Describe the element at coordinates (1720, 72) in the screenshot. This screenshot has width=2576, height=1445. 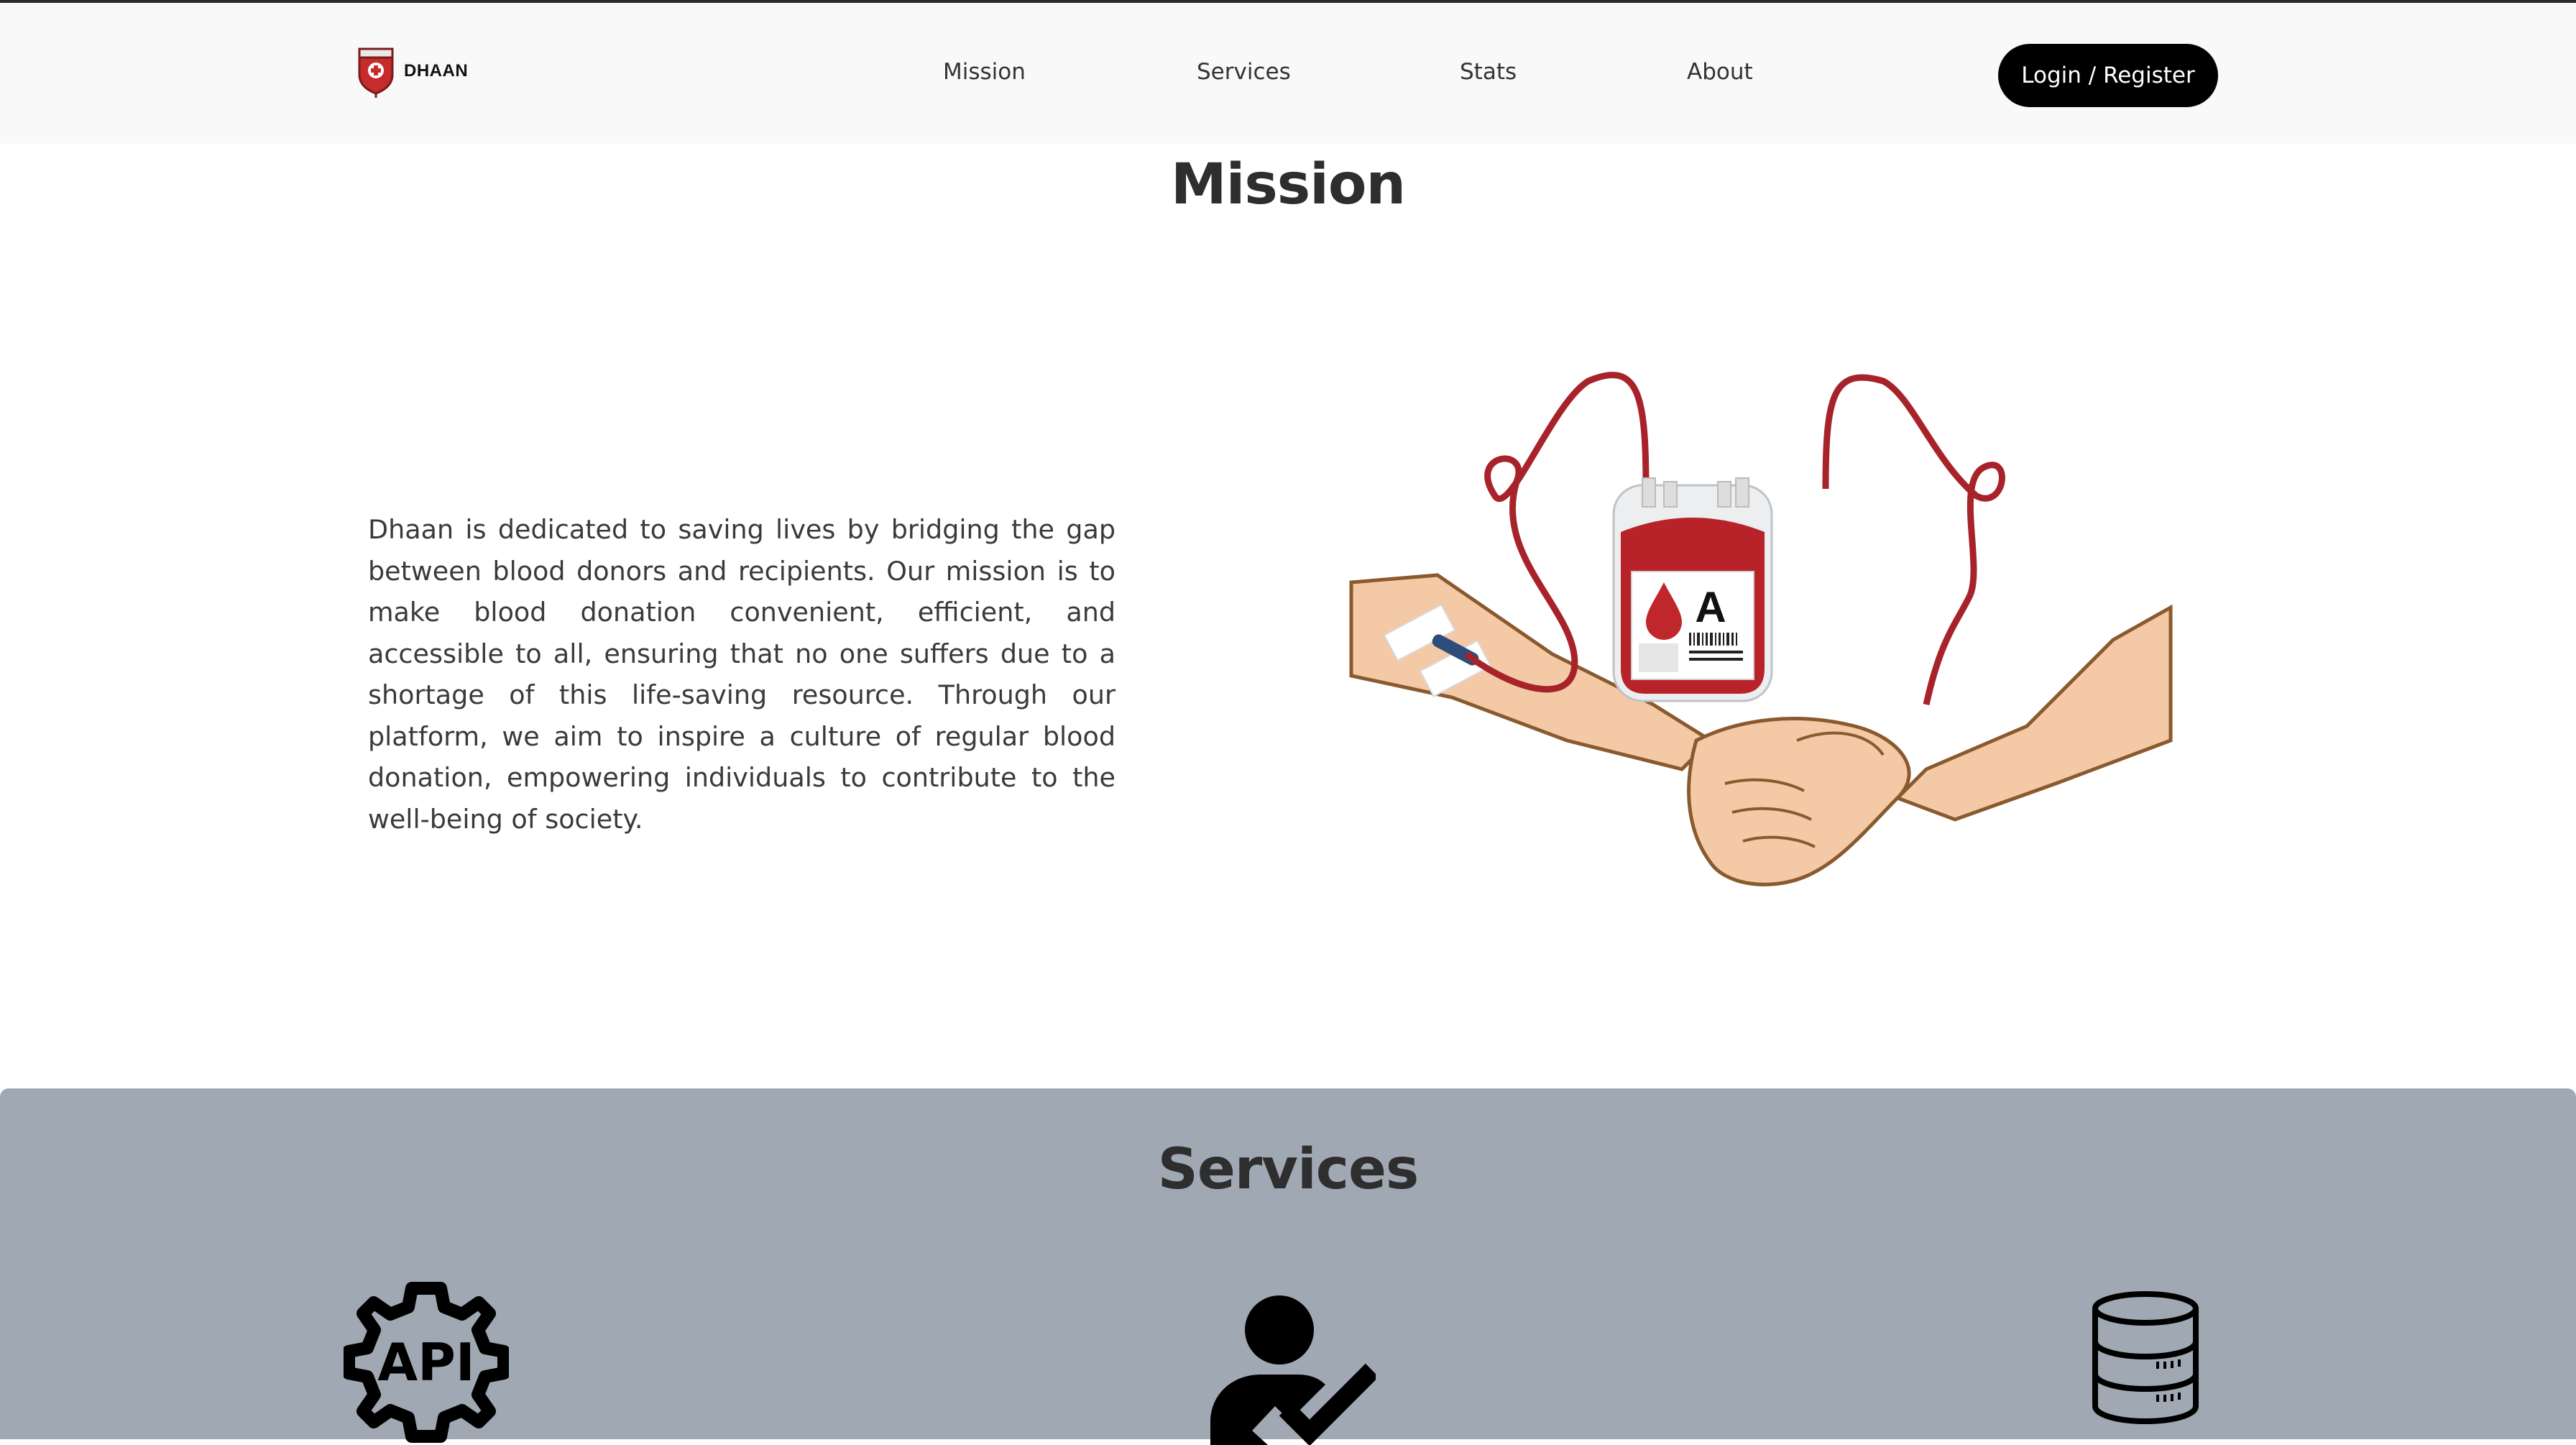
I see `nav-about: About` at that location.